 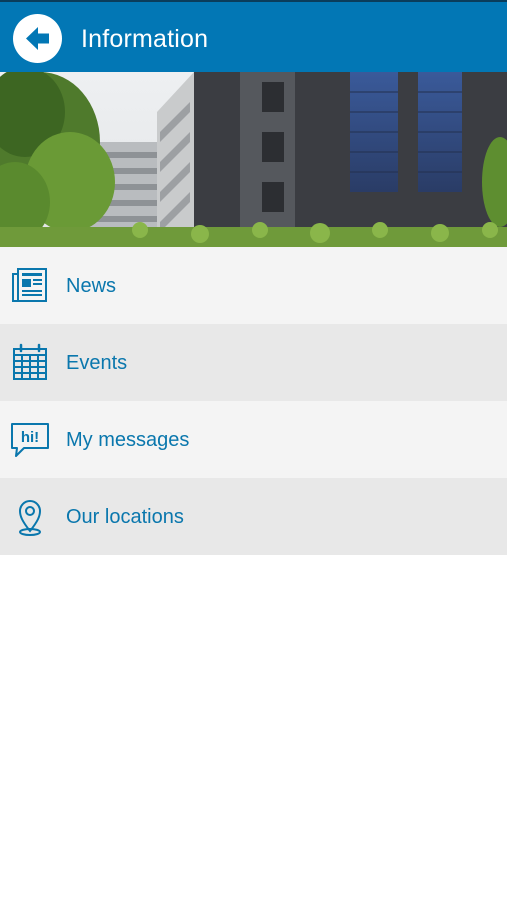 I want to click on menu-item-my-messages: hi! My messages, so click(x=253, y=439).